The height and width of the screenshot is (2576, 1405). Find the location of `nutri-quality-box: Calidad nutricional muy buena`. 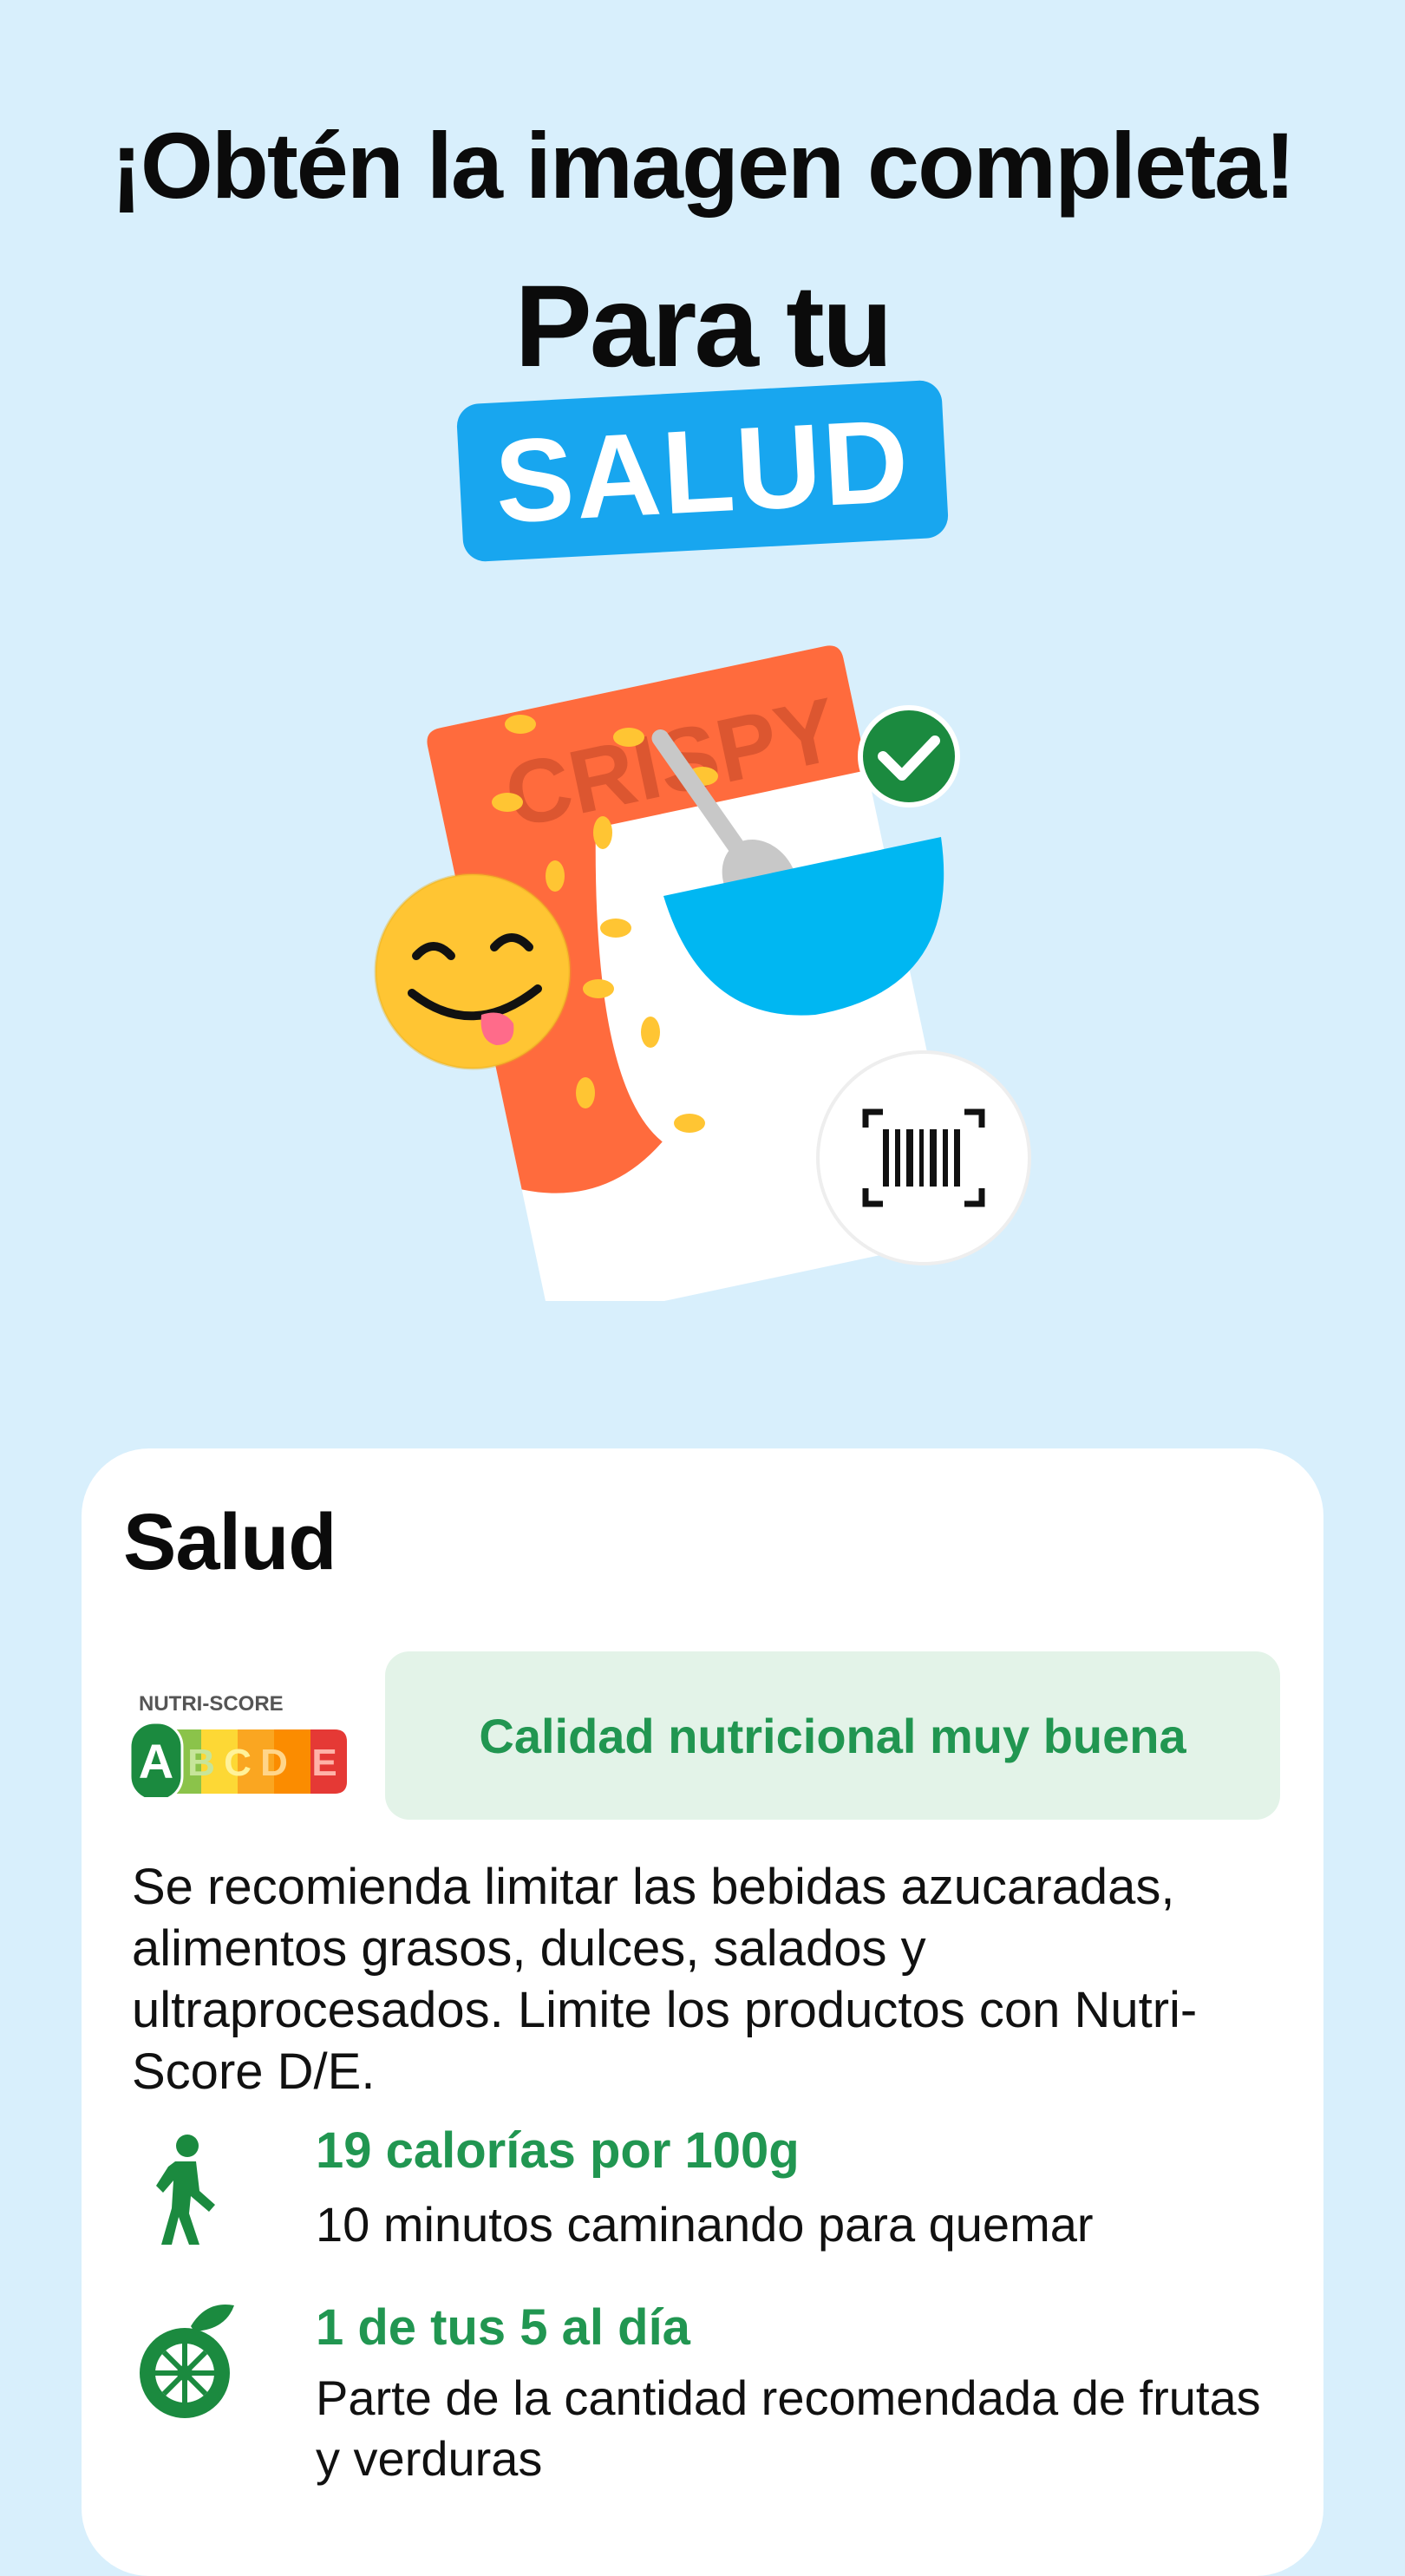

nutri-quality-box: Calidad nutricional muy buena is located at coordinates (832, 1735).